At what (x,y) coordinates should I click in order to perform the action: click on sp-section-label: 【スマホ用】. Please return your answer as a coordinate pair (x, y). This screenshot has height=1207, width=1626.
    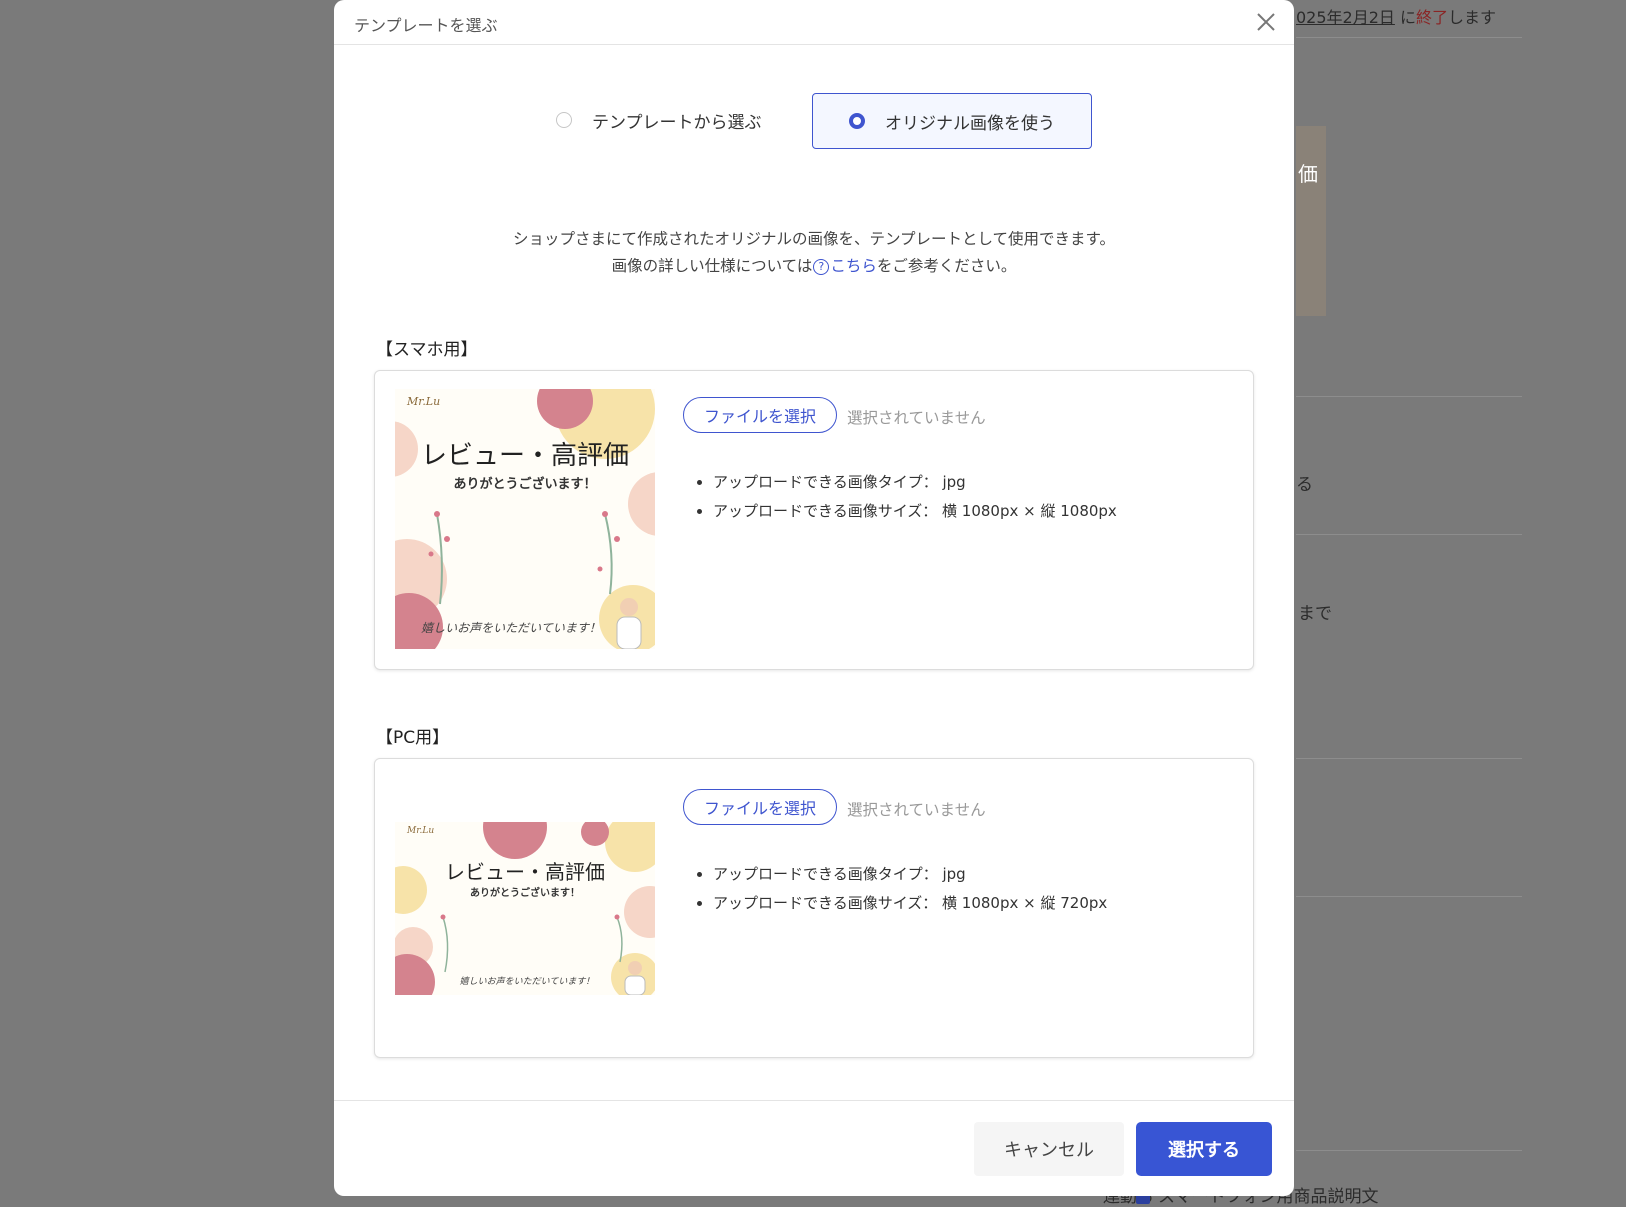
    Looking at the image, I should click on (427, 350).